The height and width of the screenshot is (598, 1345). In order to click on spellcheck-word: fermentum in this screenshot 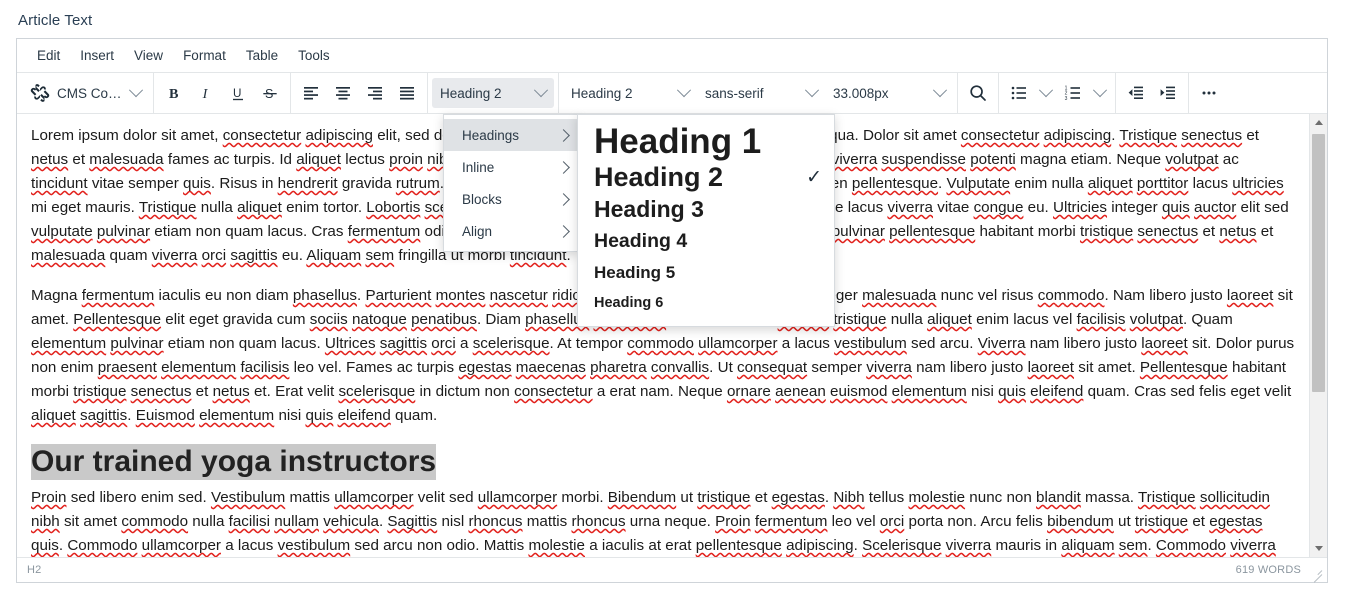, I will do `click(118, 295)`.